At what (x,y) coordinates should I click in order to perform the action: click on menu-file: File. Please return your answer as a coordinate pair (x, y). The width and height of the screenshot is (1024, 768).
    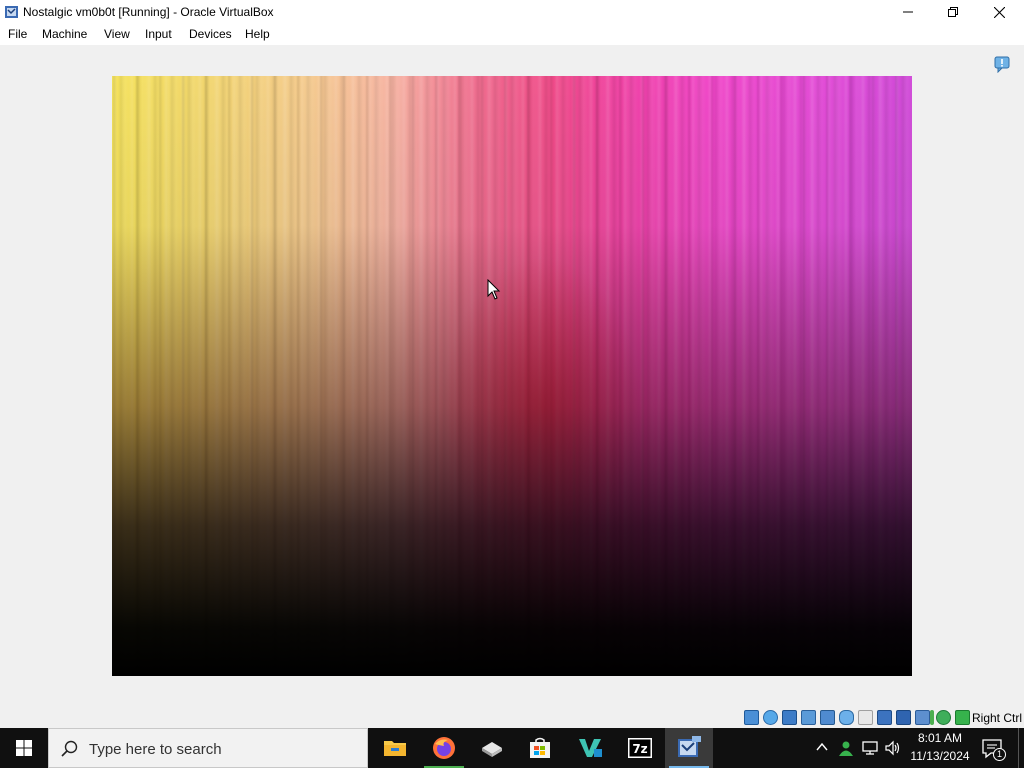
    Looking at the image, I should click on (17, 34).